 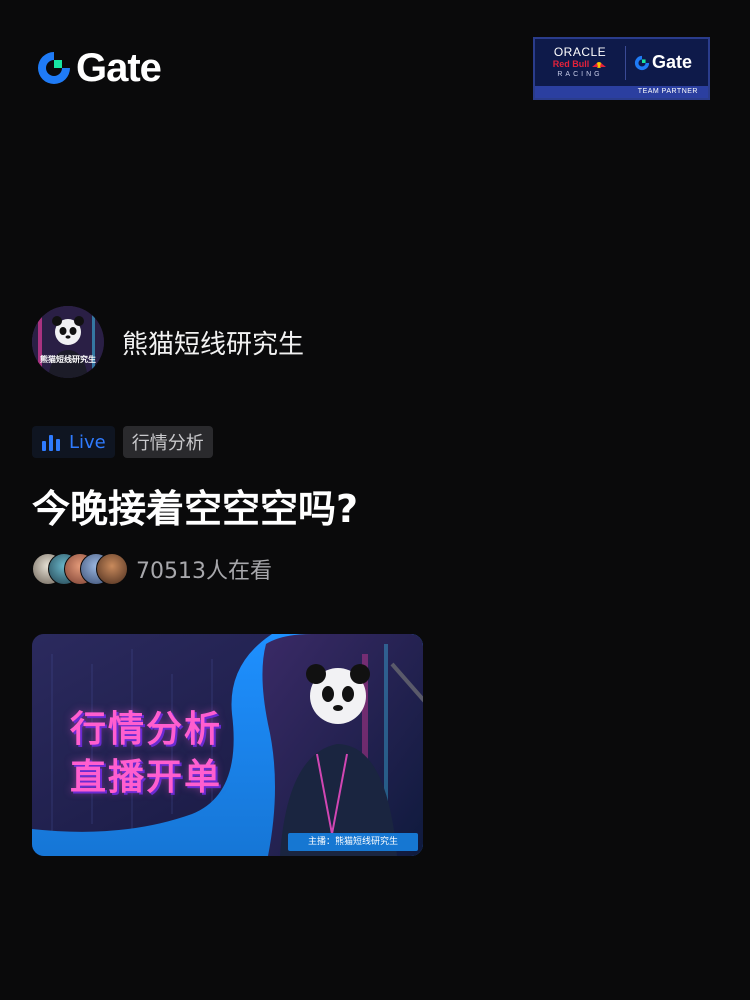 I want to click on bull-icon, so click(x=599, y=64).